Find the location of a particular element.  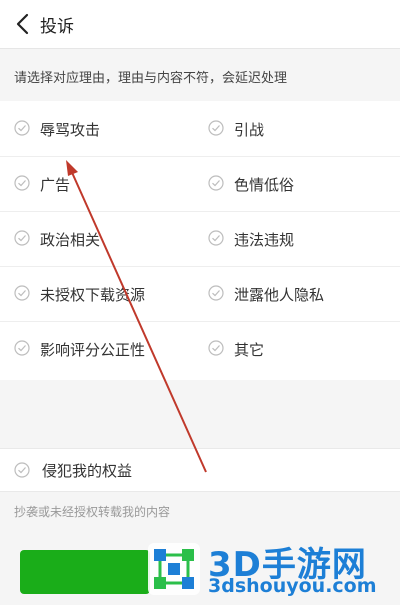

self-rights-label: 侵犯我的权益 is located at coordinates (87, 471).